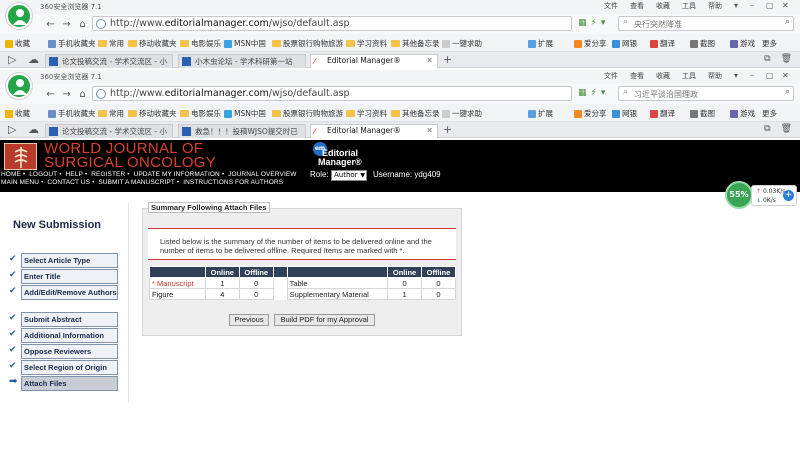 This screenshot has width=800, height=449. What do you see at coordinates (349, 175) in the screenshot?
I see `role-select: Author ▼` at bounding box center [349, 175].